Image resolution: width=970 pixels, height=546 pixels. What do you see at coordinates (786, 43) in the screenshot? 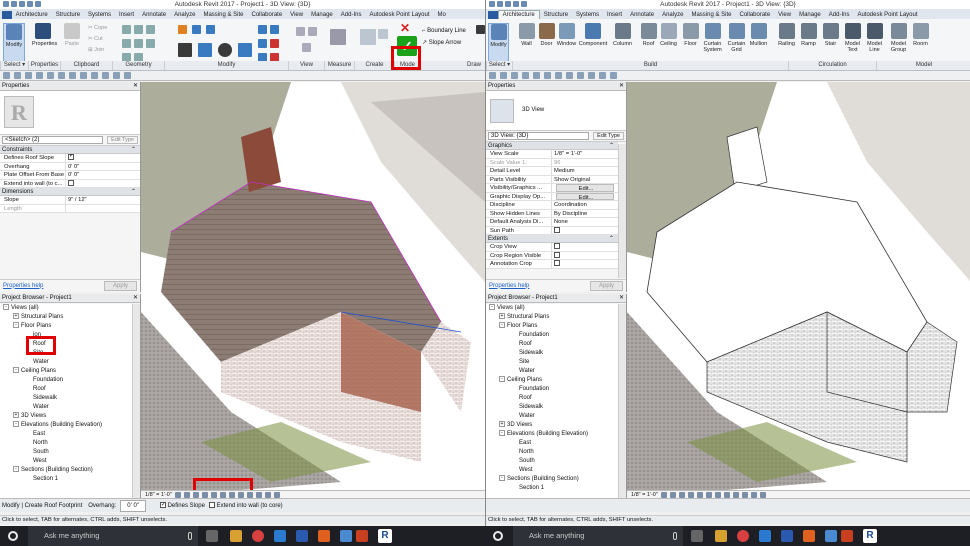
I see `railing-button: Railing` at bounding box center [786, 43].